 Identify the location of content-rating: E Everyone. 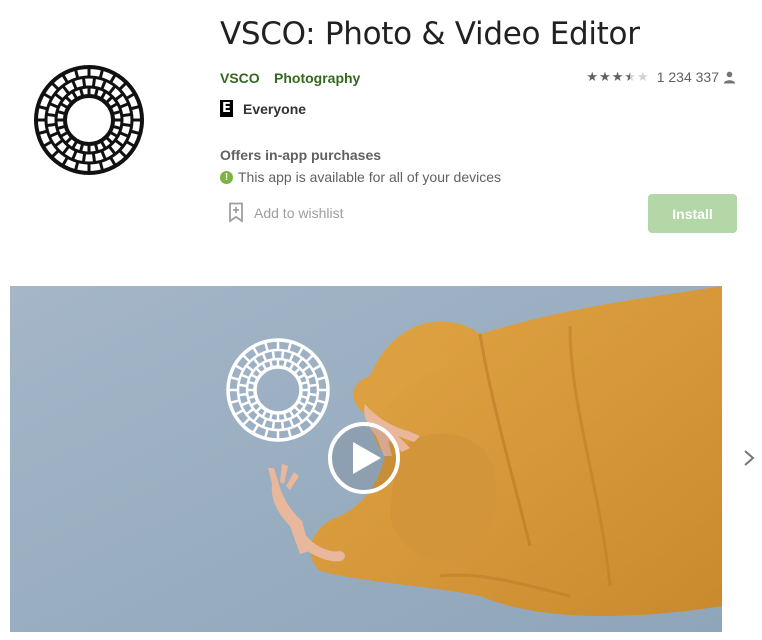
(263, 108).